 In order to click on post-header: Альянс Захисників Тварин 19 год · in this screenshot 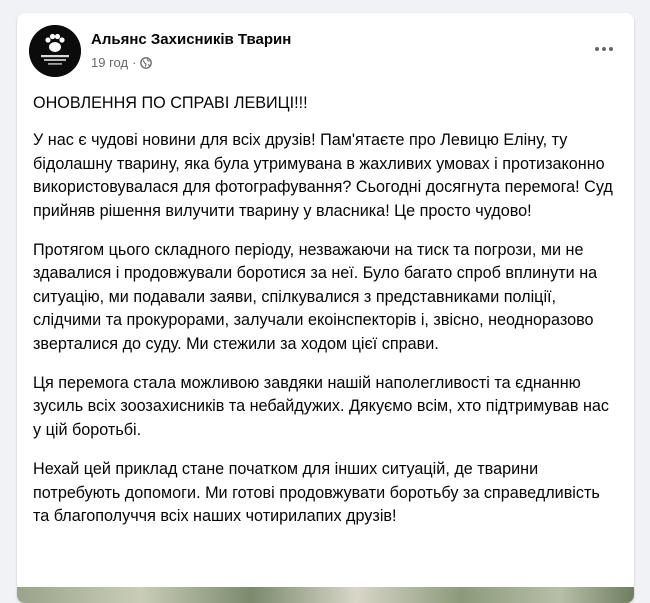, I will do `click(325, 51)`.